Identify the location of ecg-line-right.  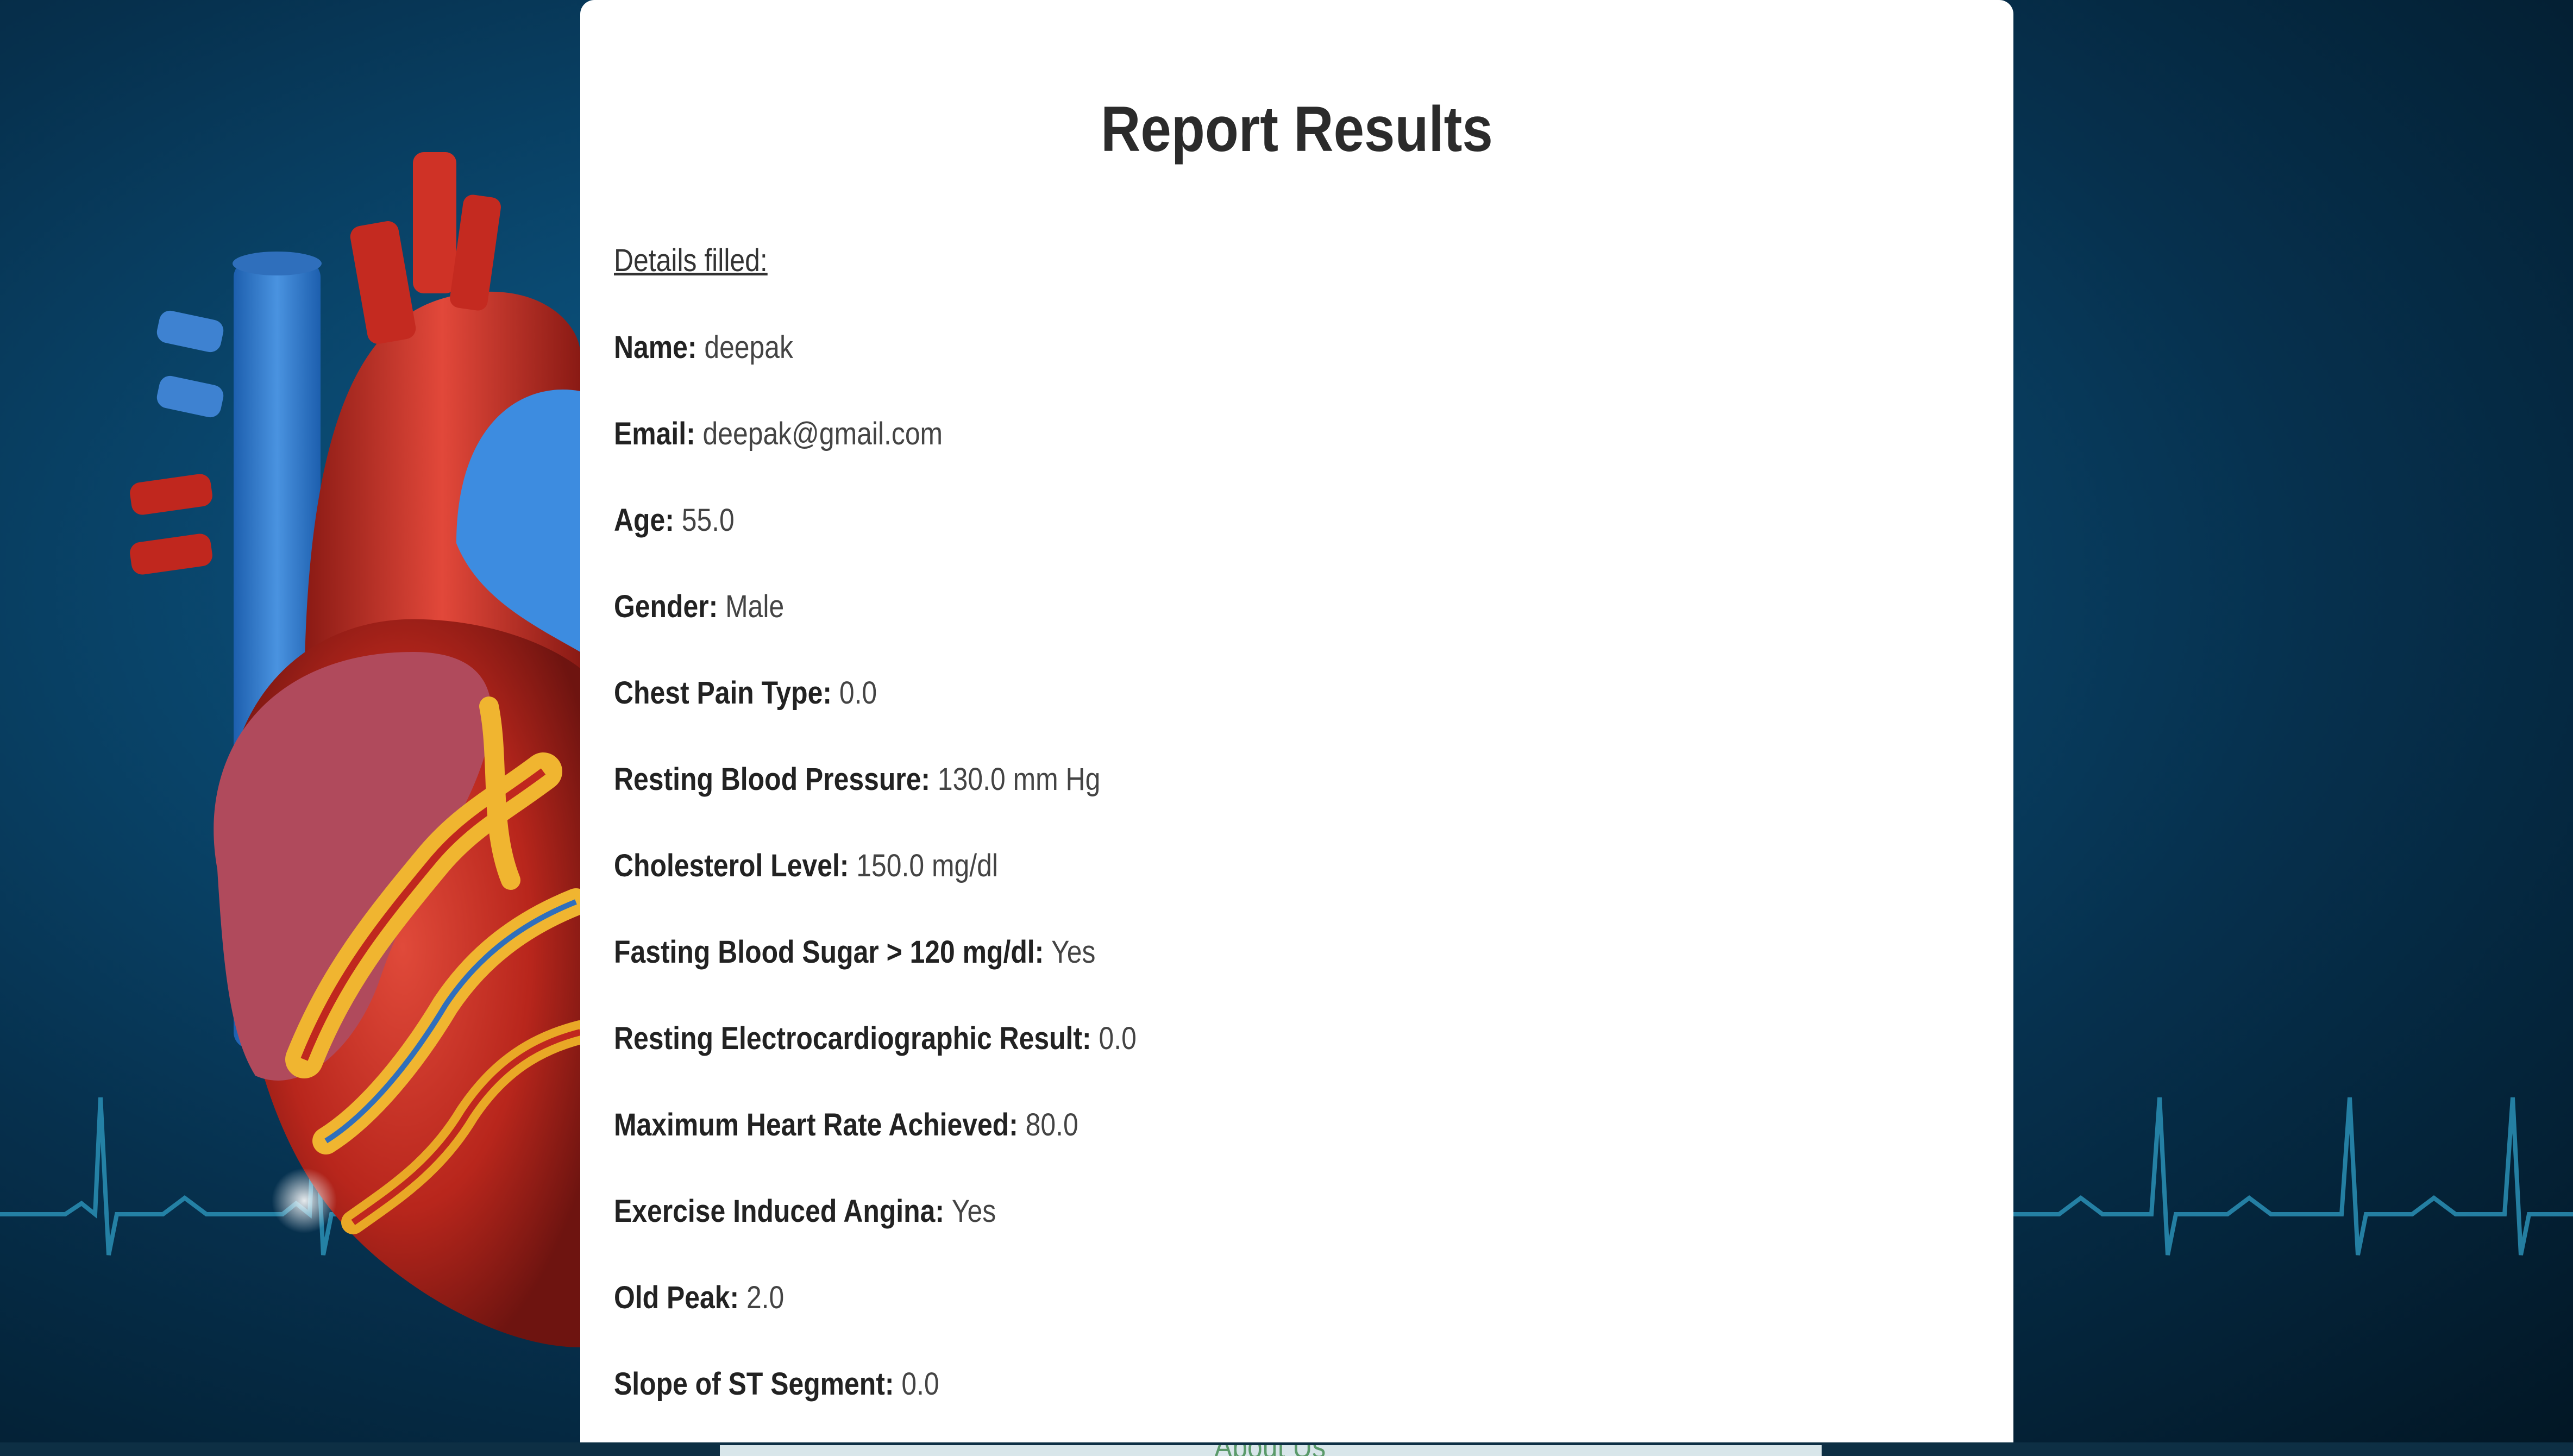
(2293, 1176).